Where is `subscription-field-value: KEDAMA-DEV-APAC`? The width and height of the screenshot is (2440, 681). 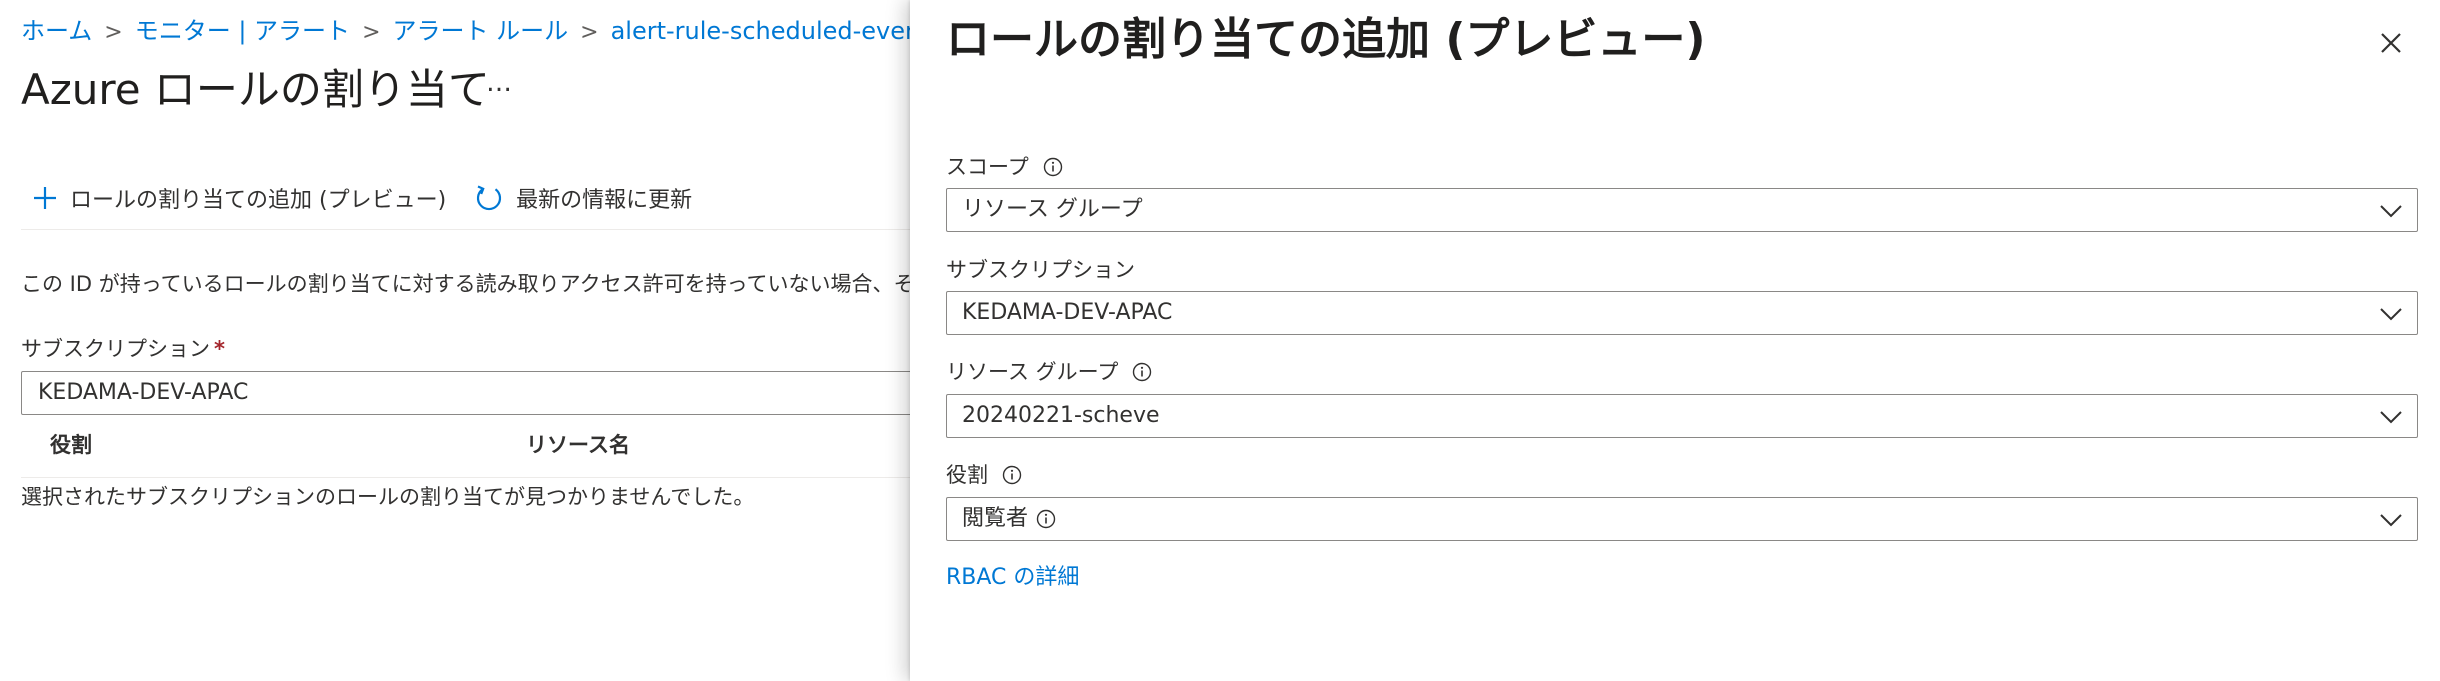
subscription-field-value: KEDAMA-DEV-APAC is located at coordinates (1067, 312).